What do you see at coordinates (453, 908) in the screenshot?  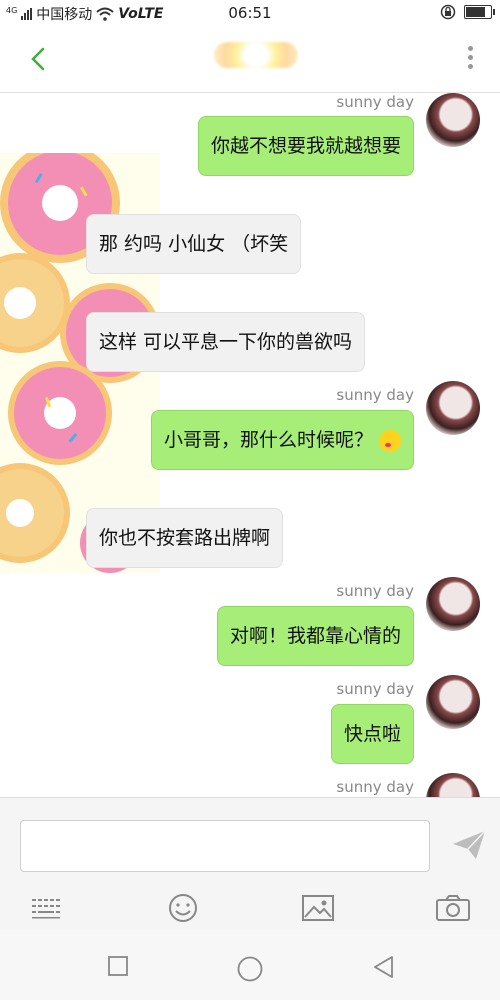 I see `camera-icon` at bounding box center [453, 908].